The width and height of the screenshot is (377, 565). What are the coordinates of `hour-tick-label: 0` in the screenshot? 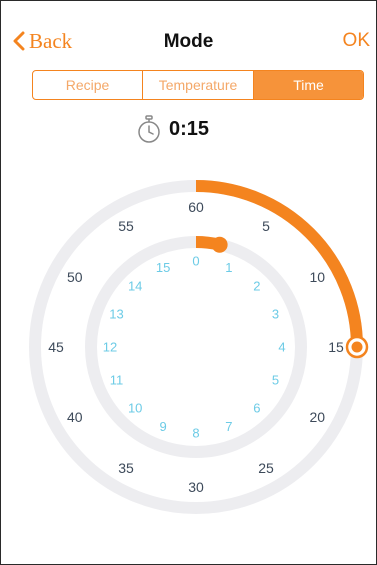 It's located at (195, 261).